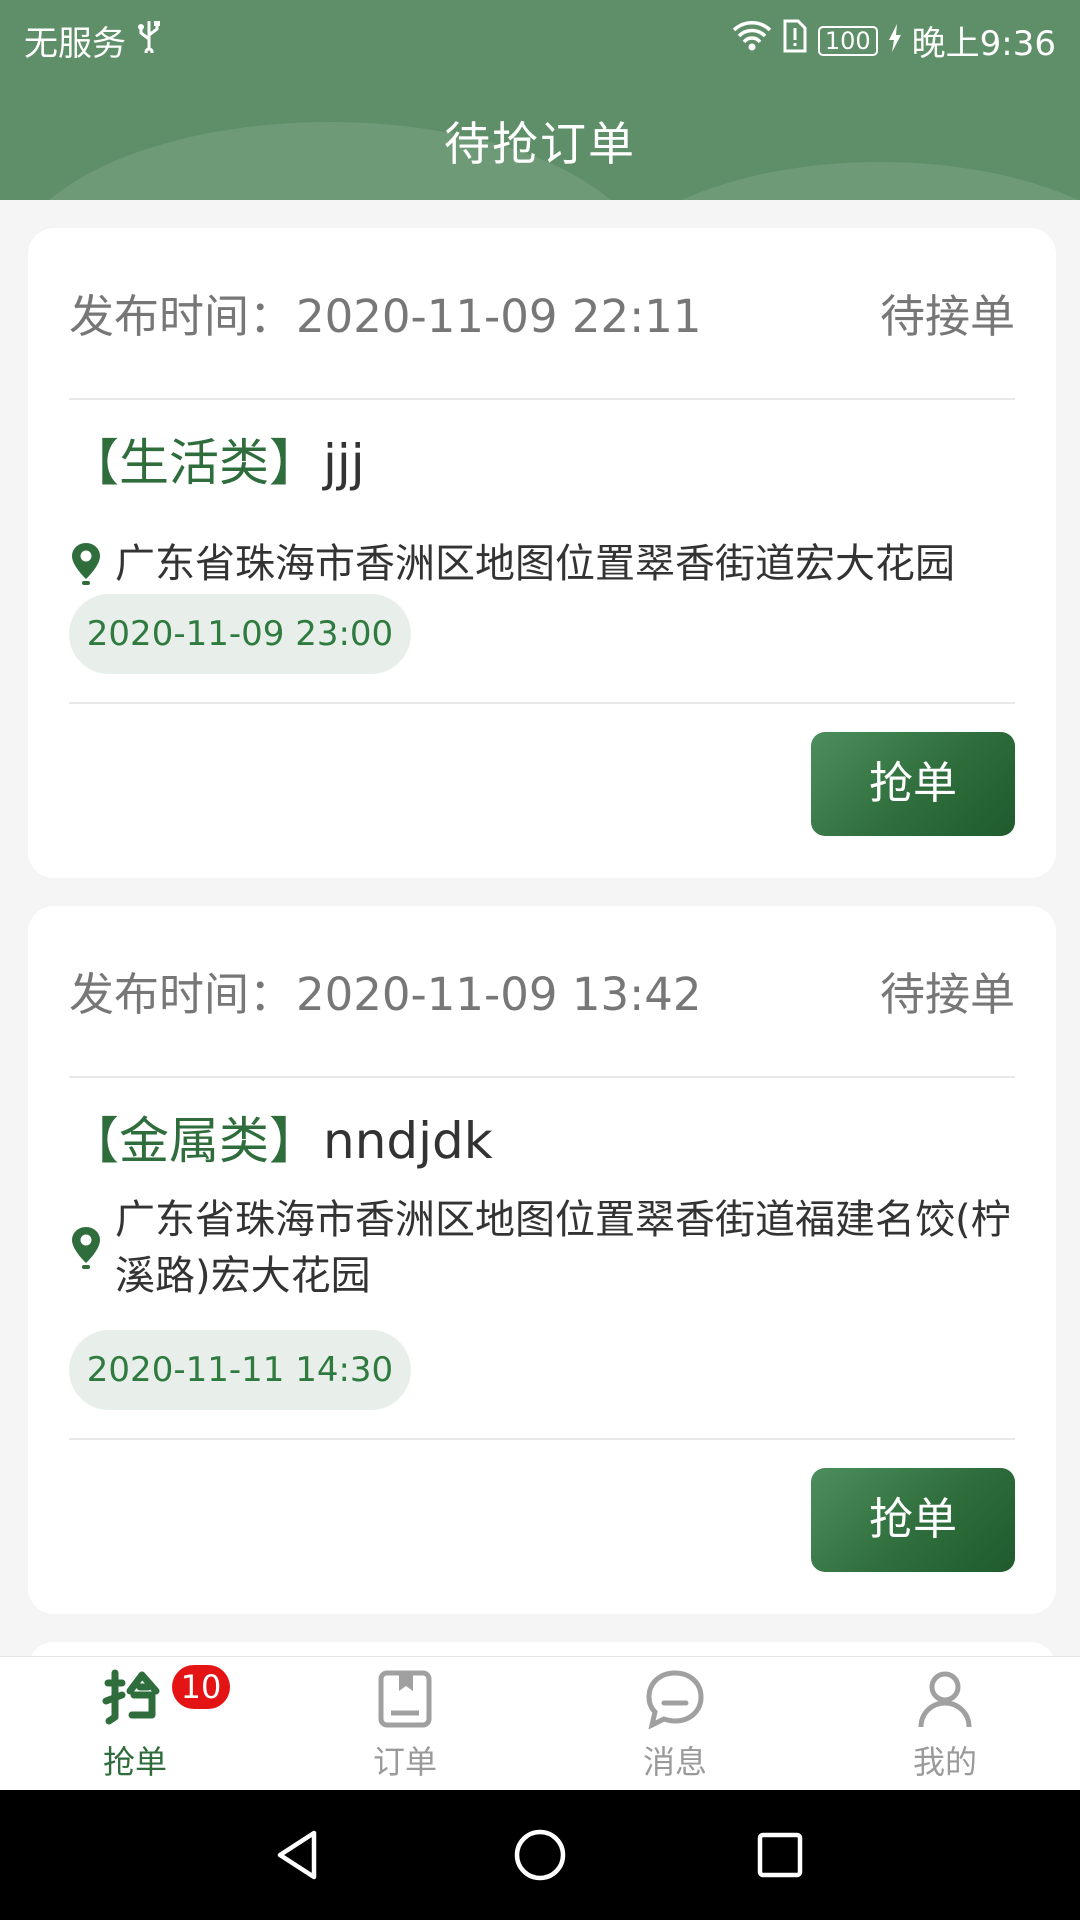 This screenshot has width=1080, height=1920. I want to click on system-navigation-bar, so click(540, 1855).